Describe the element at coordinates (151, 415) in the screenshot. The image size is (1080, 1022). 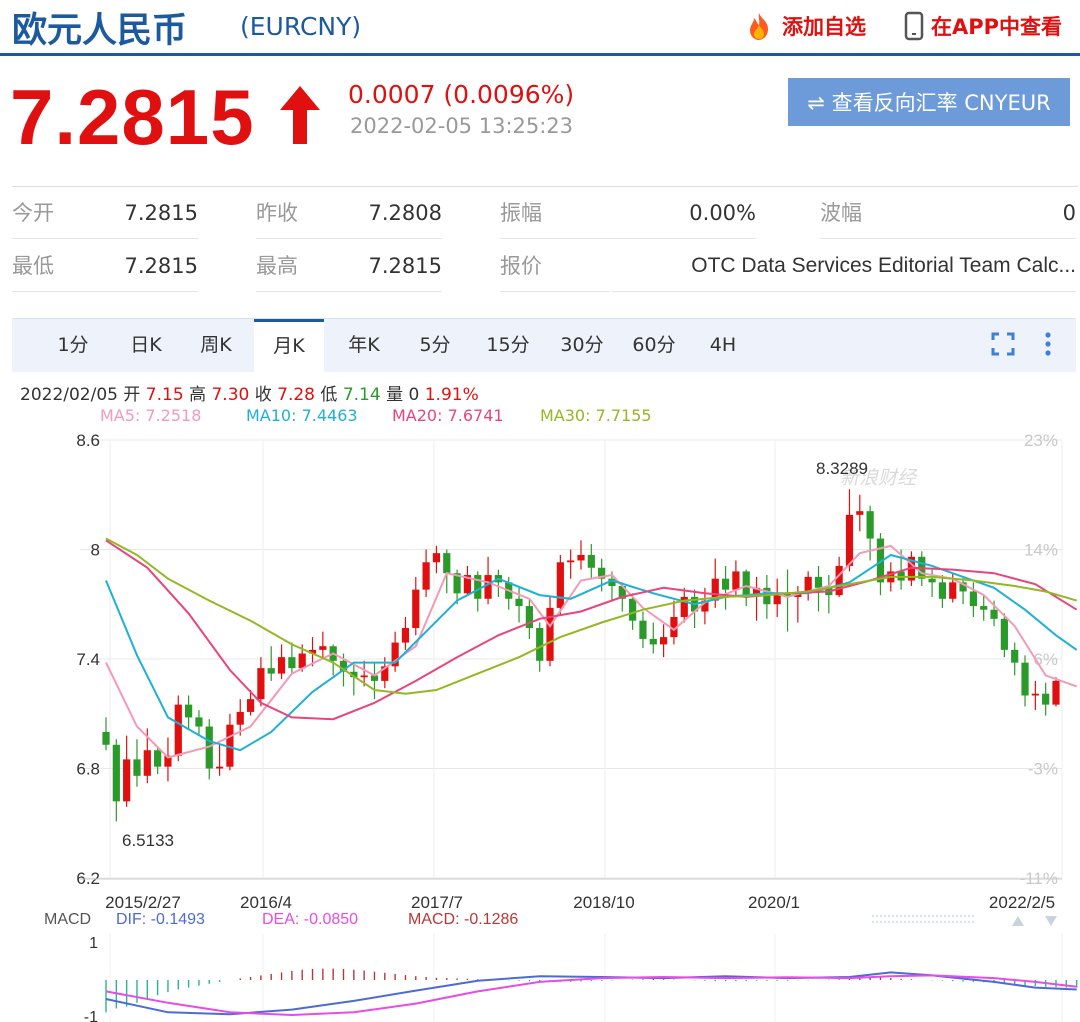
I see `ma5-legend: MA5: 7.2518` at that location.